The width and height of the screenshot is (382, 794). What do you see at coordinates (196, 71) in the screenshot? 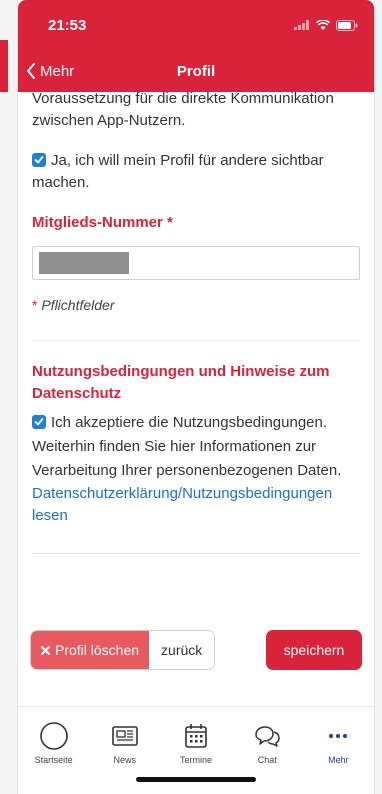
I see `nav-bar: Mehr Profil` at bounding box center [196, 71].